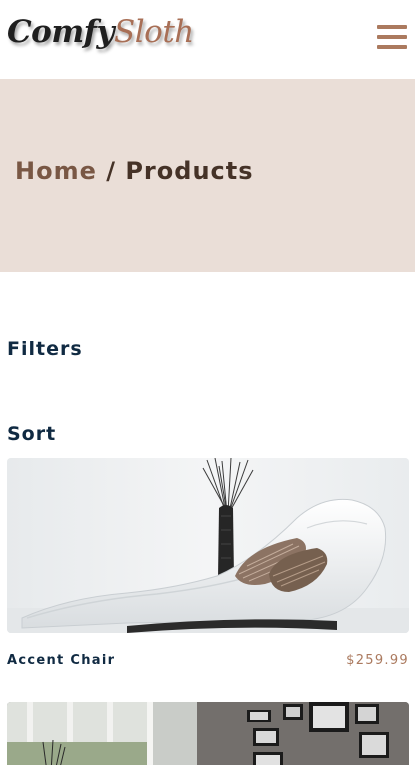 This screenshot has height=765, width=415. I want to click on product-name: Accent Chair, so click(61, 660).